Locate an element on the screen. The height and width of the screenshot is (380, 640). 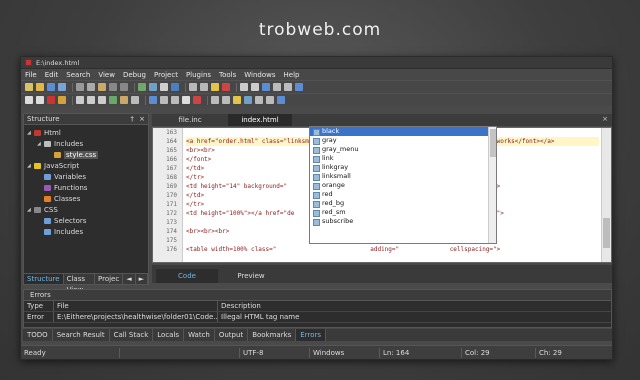
table-icon is located at coordinates (135, 100).